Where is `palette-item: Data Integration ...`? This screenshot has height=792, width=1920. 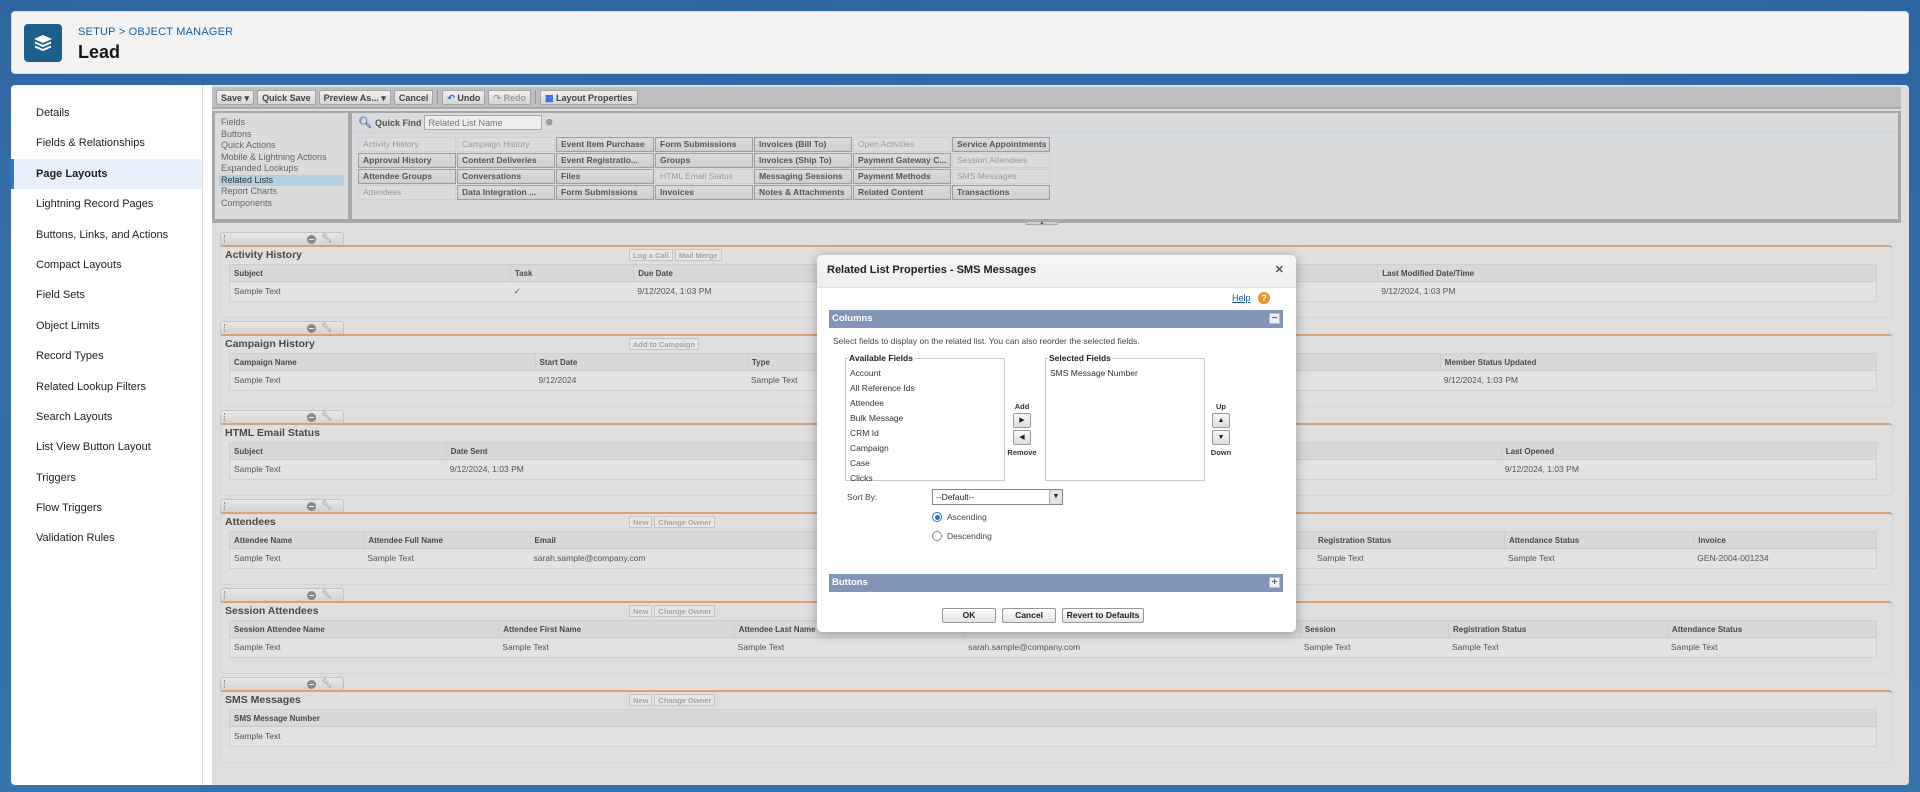 palette-item: Data Integration ... is located at coordinates (506, 192).